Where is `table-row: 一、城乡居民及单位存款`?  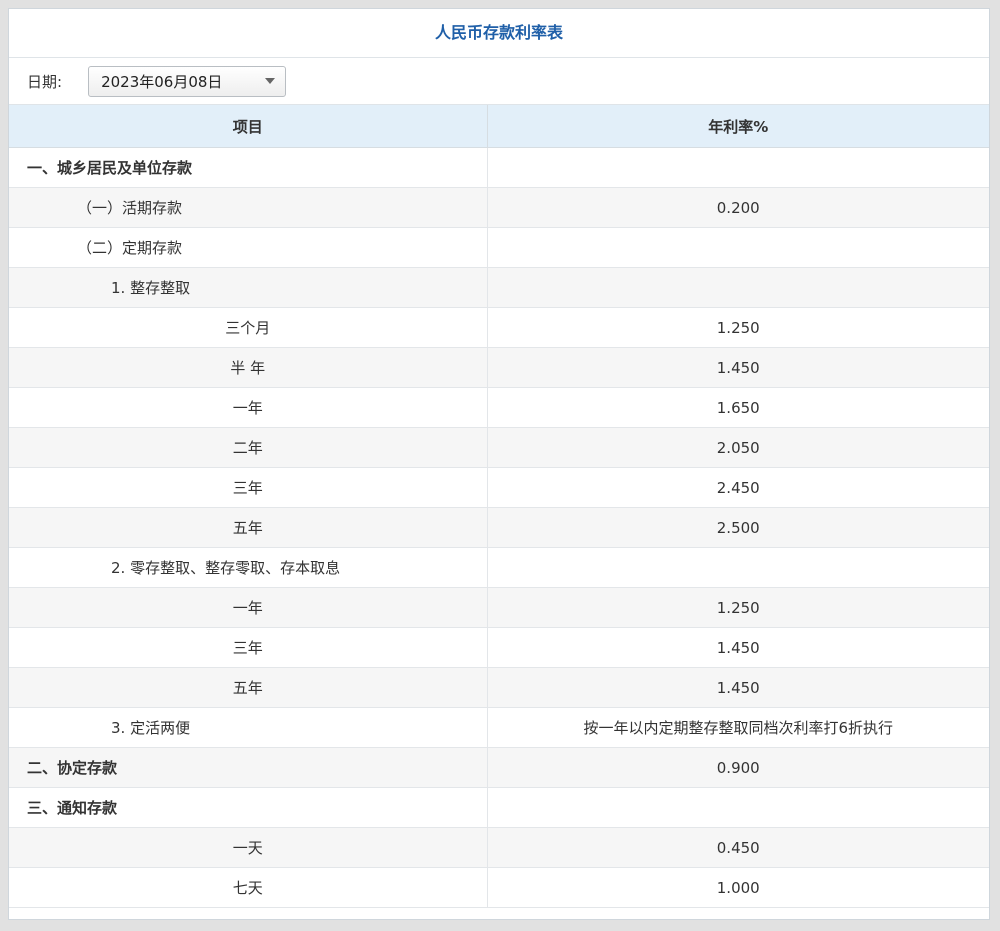
table-row: 一、城乡居民及单位存款 is located at coordinates (499, 167).